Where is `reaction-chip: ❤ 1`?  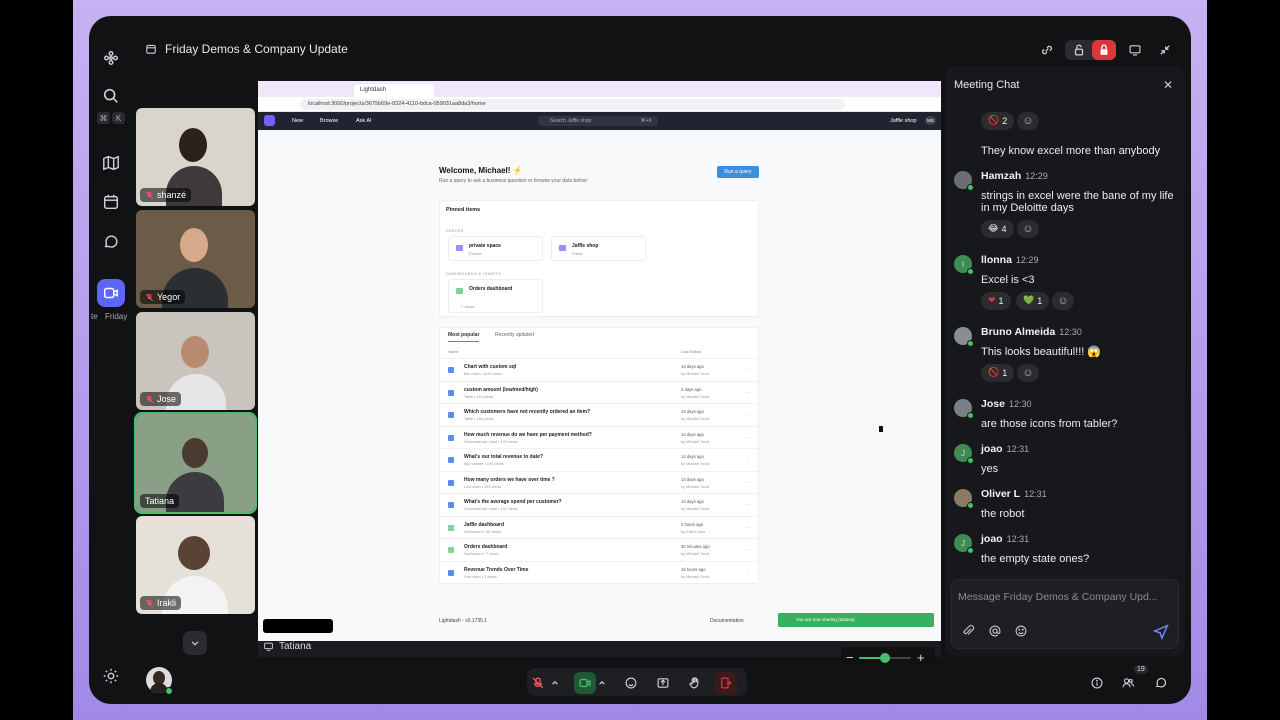
reaction-chip: ❤ 1 is located at coordinates (996, 301).